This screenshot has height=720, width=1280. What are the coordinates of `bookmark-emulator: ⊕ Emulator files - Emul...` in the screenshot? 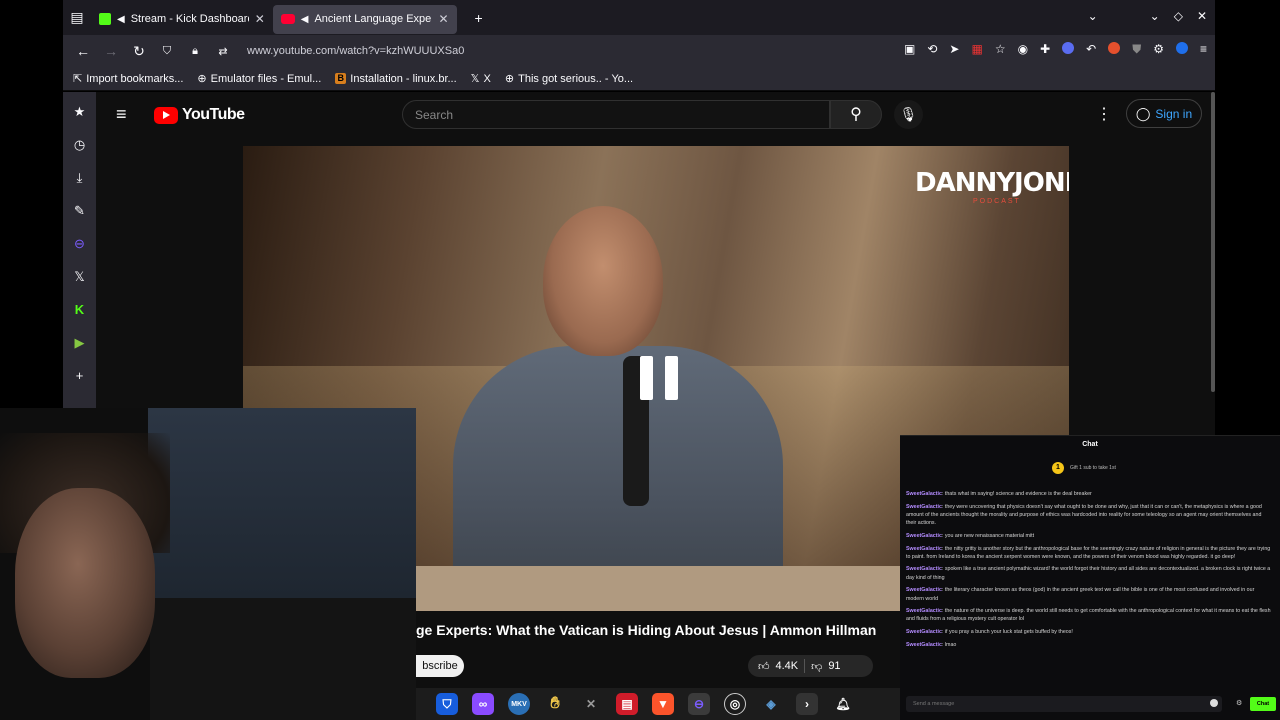 It's located at (259, 79).